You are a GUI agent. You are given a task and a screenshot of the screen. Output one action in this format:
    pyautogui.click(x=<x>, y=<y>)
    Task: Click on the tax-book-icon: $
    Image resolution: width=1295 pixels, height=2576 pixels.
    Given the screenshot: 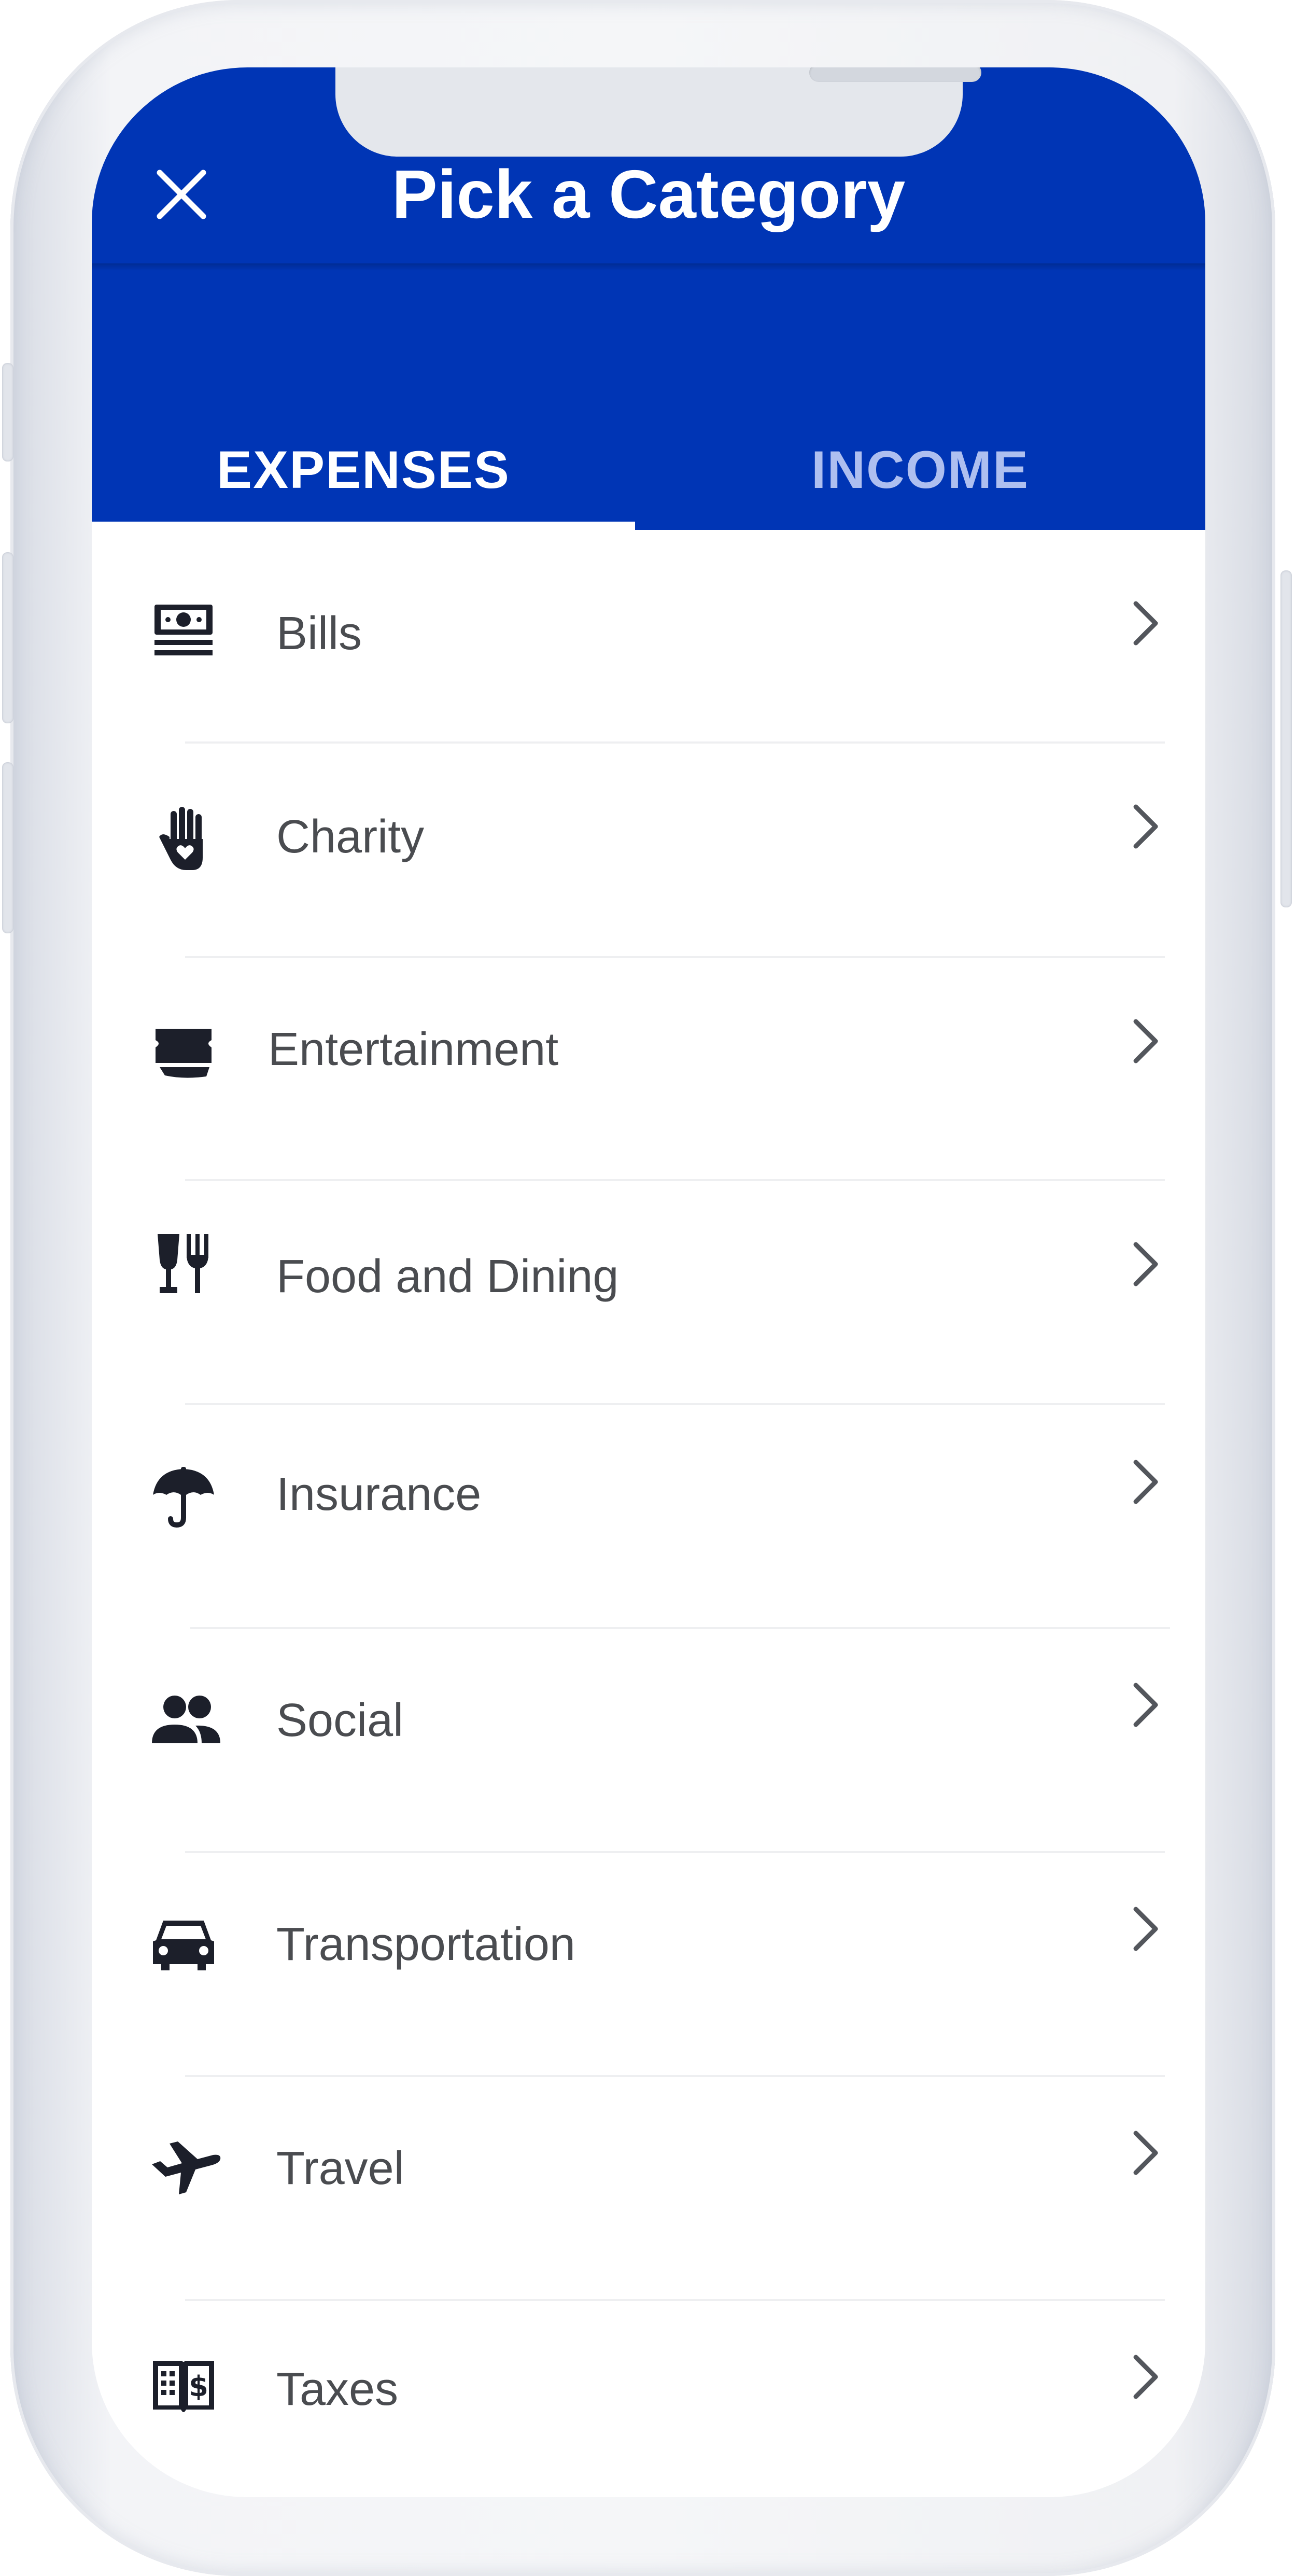 What is the action you would take?
    pyautogui.click(x=183, y=2386)
    